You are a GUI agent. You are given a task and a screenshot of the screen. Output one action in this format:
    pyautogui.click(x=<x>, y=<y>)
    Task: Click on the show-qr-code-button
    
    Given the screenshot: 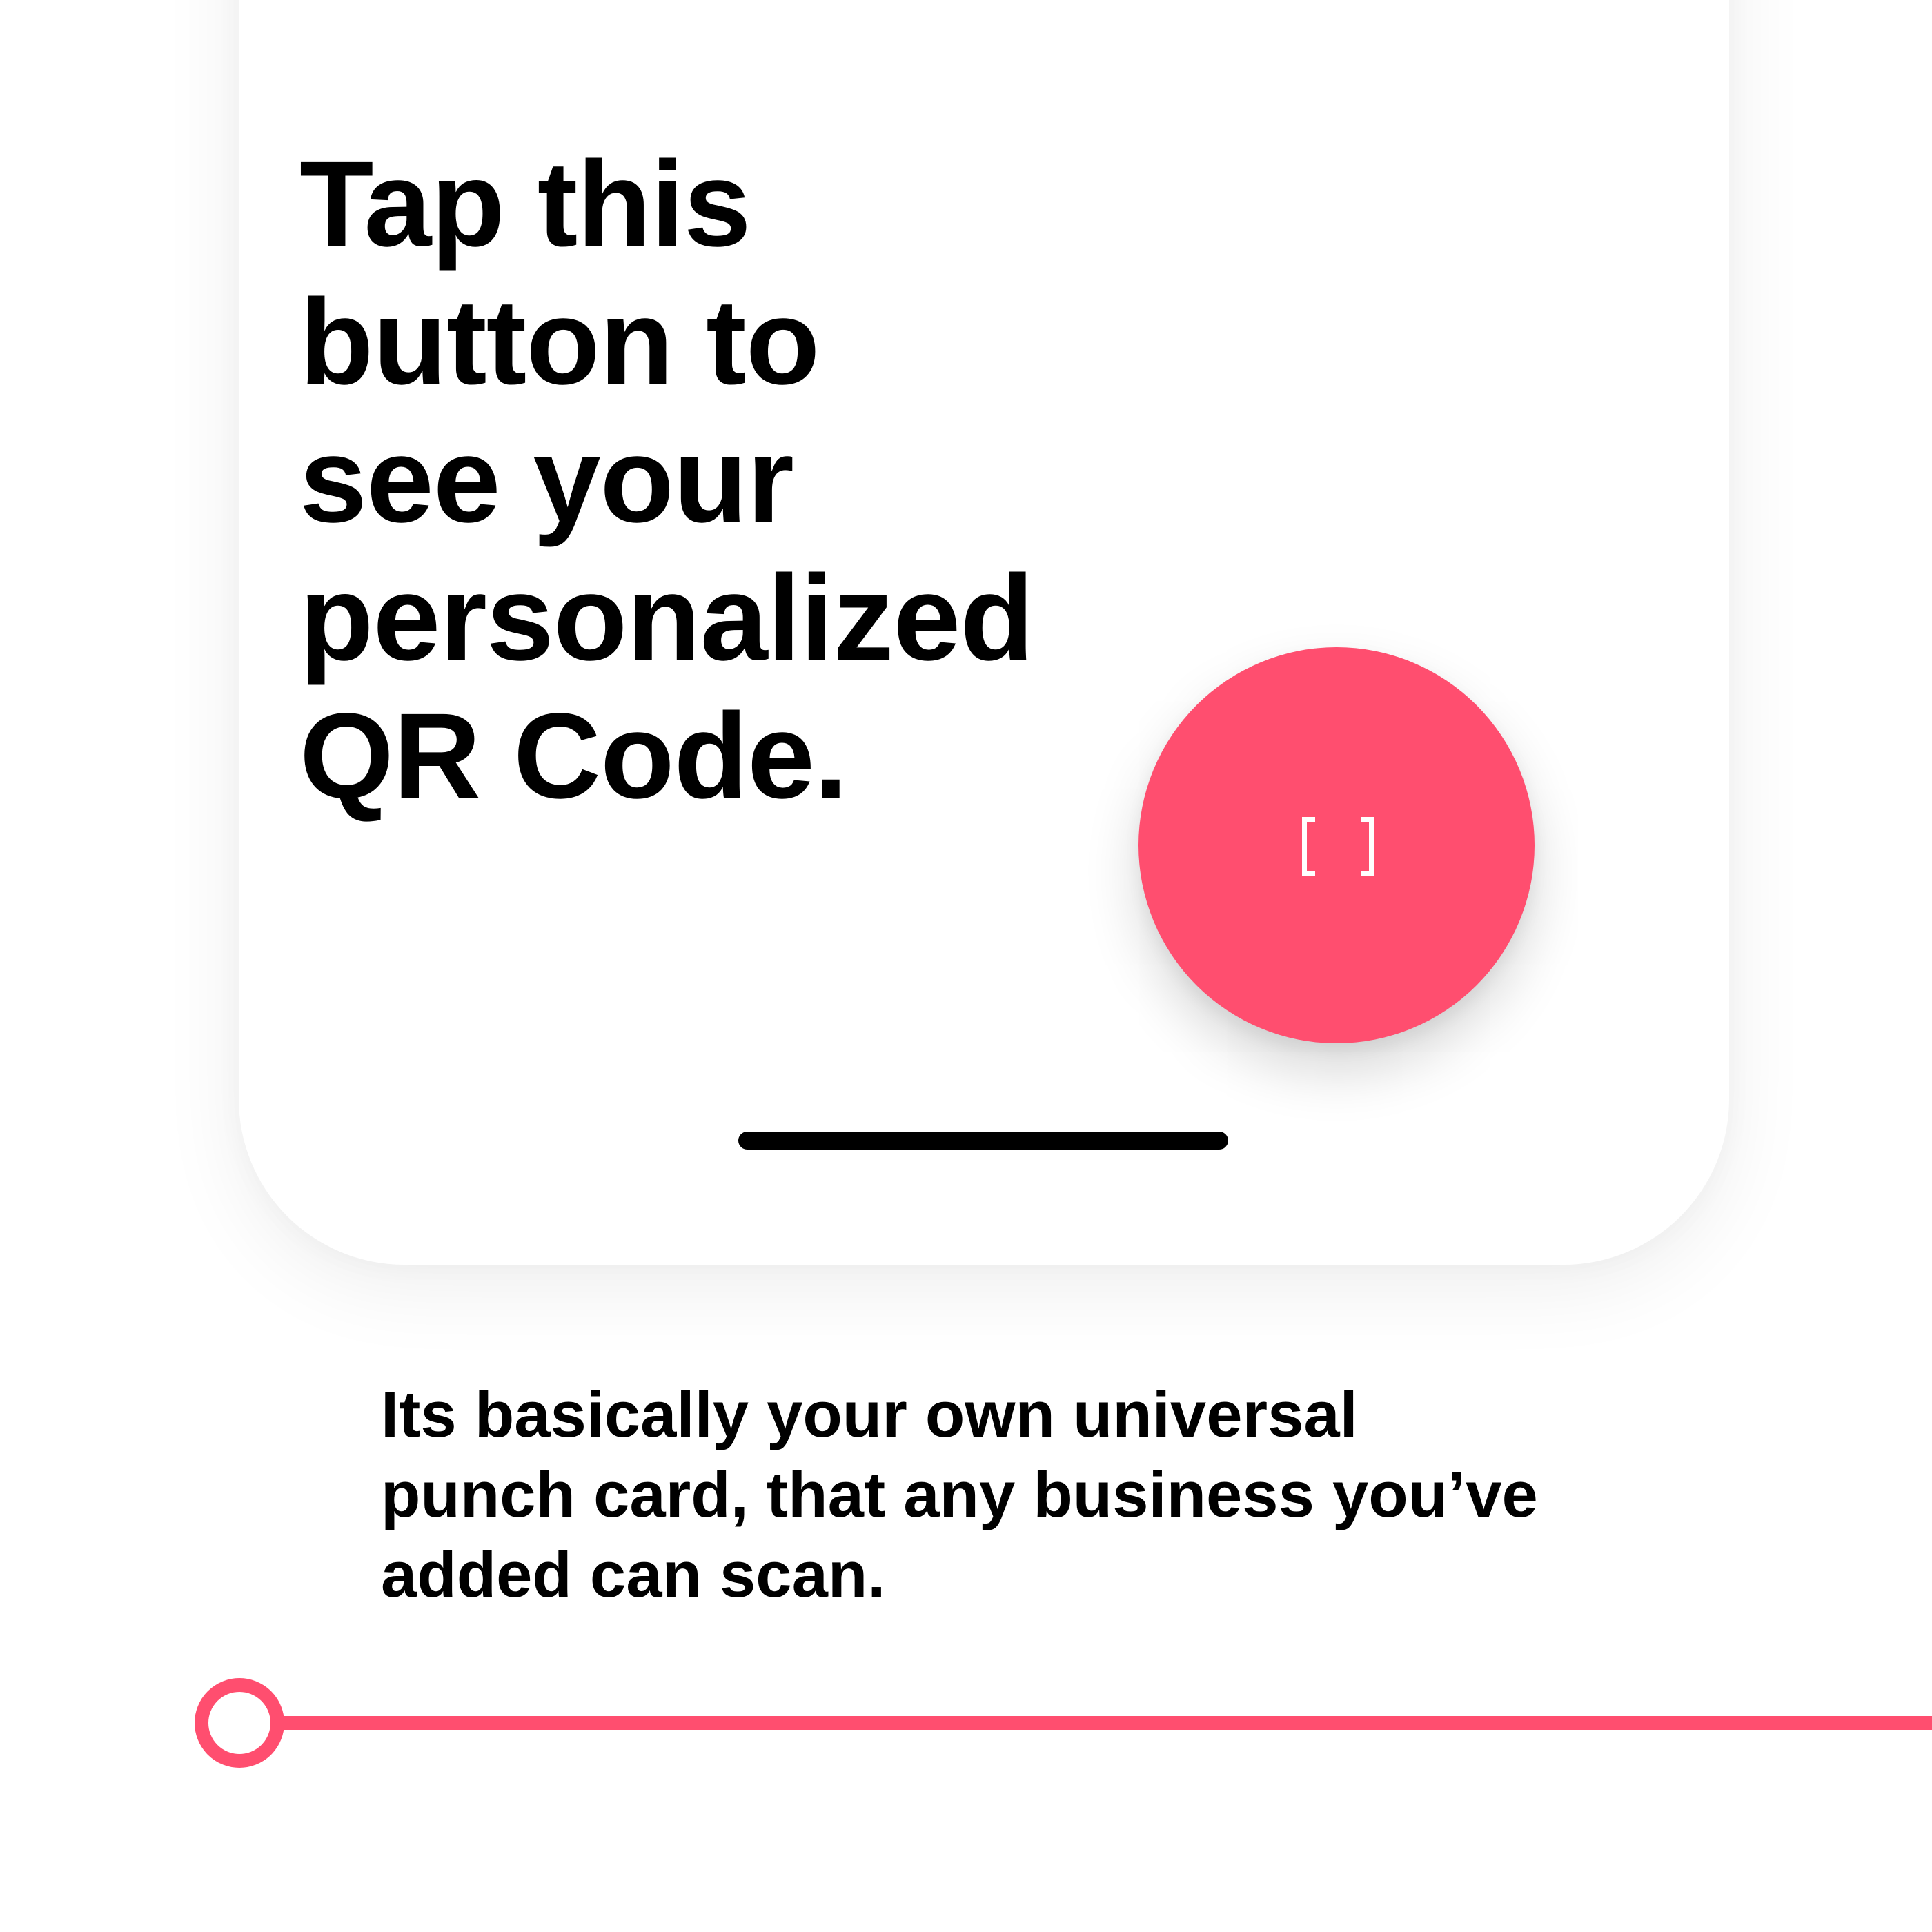 What is the action you would take?
    pyautogui.click(x=1336, y=845)
    